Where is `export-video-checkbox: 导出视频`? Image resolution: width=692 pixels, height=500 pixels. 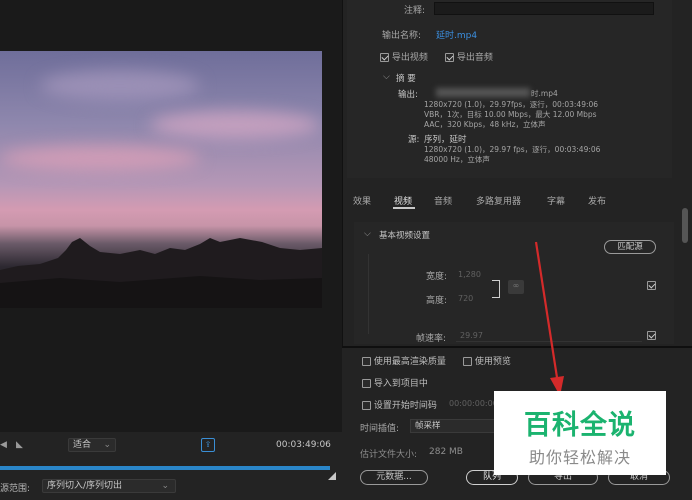
export-video-checkbox: 导出视频 is located at coordinates (404, 56).